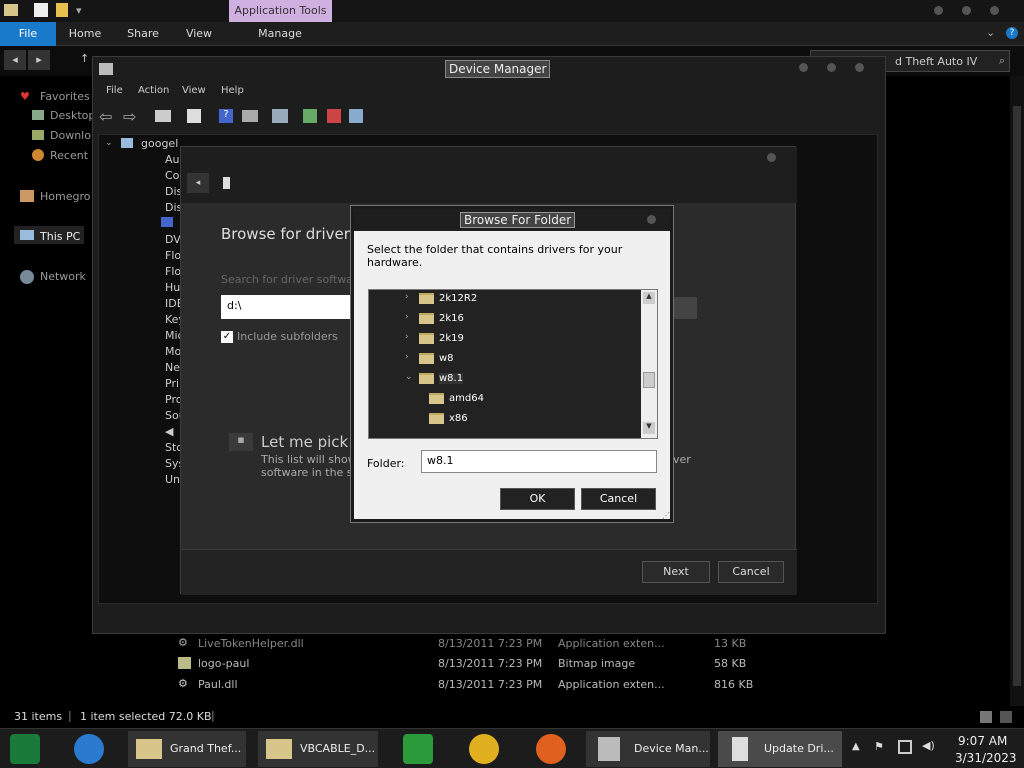  What do you see at coordinates (484, 749) in the screenshot?
I see `chrome-icon` at bounding box center [484, 749].